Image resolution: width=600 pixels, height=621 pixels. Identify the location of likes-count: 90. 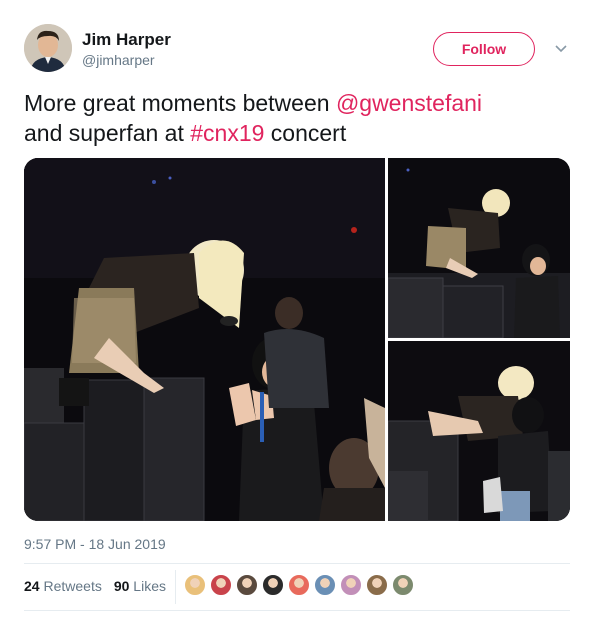
(121, 586).